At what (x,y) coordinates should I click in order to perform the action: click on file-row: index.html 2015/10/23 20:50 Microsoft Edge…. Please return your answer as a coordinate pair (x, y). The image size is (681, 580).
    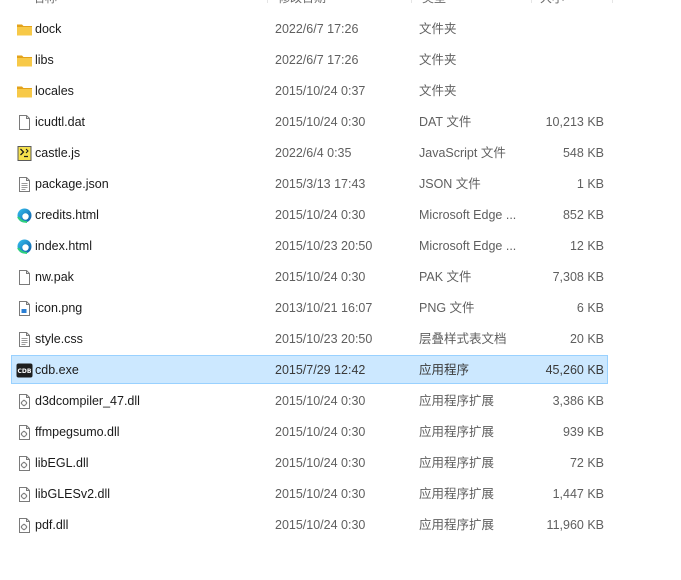
    Looking at the image, I should click on (309, 245).